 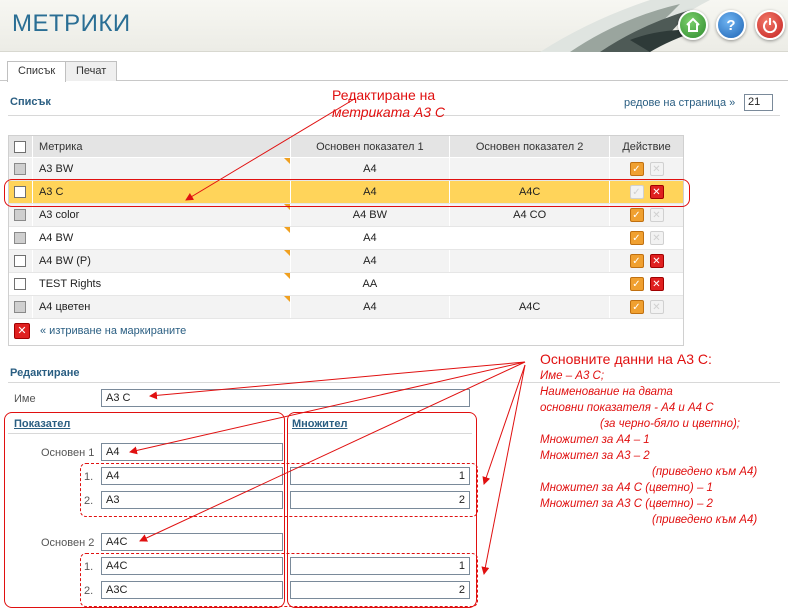 I want to click on callout-line: (за черно-бяло и цветно);, so click(x=670, y=424).